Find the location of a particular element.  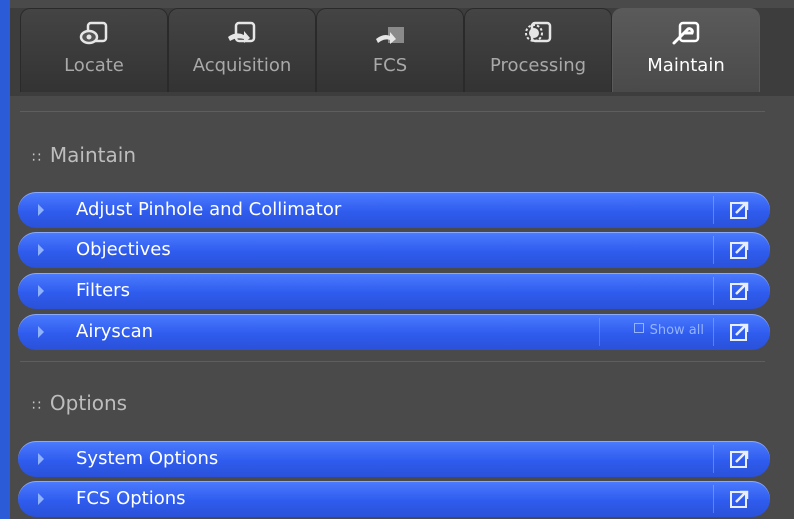

section-label: Options is located at coordinates (88, 403).